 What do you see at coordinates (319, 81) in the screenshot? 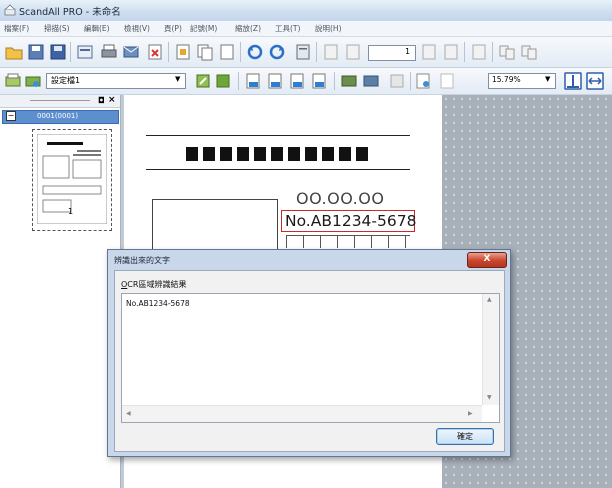
I see `scan-to-app-icon` at bounding box center [319, 81].